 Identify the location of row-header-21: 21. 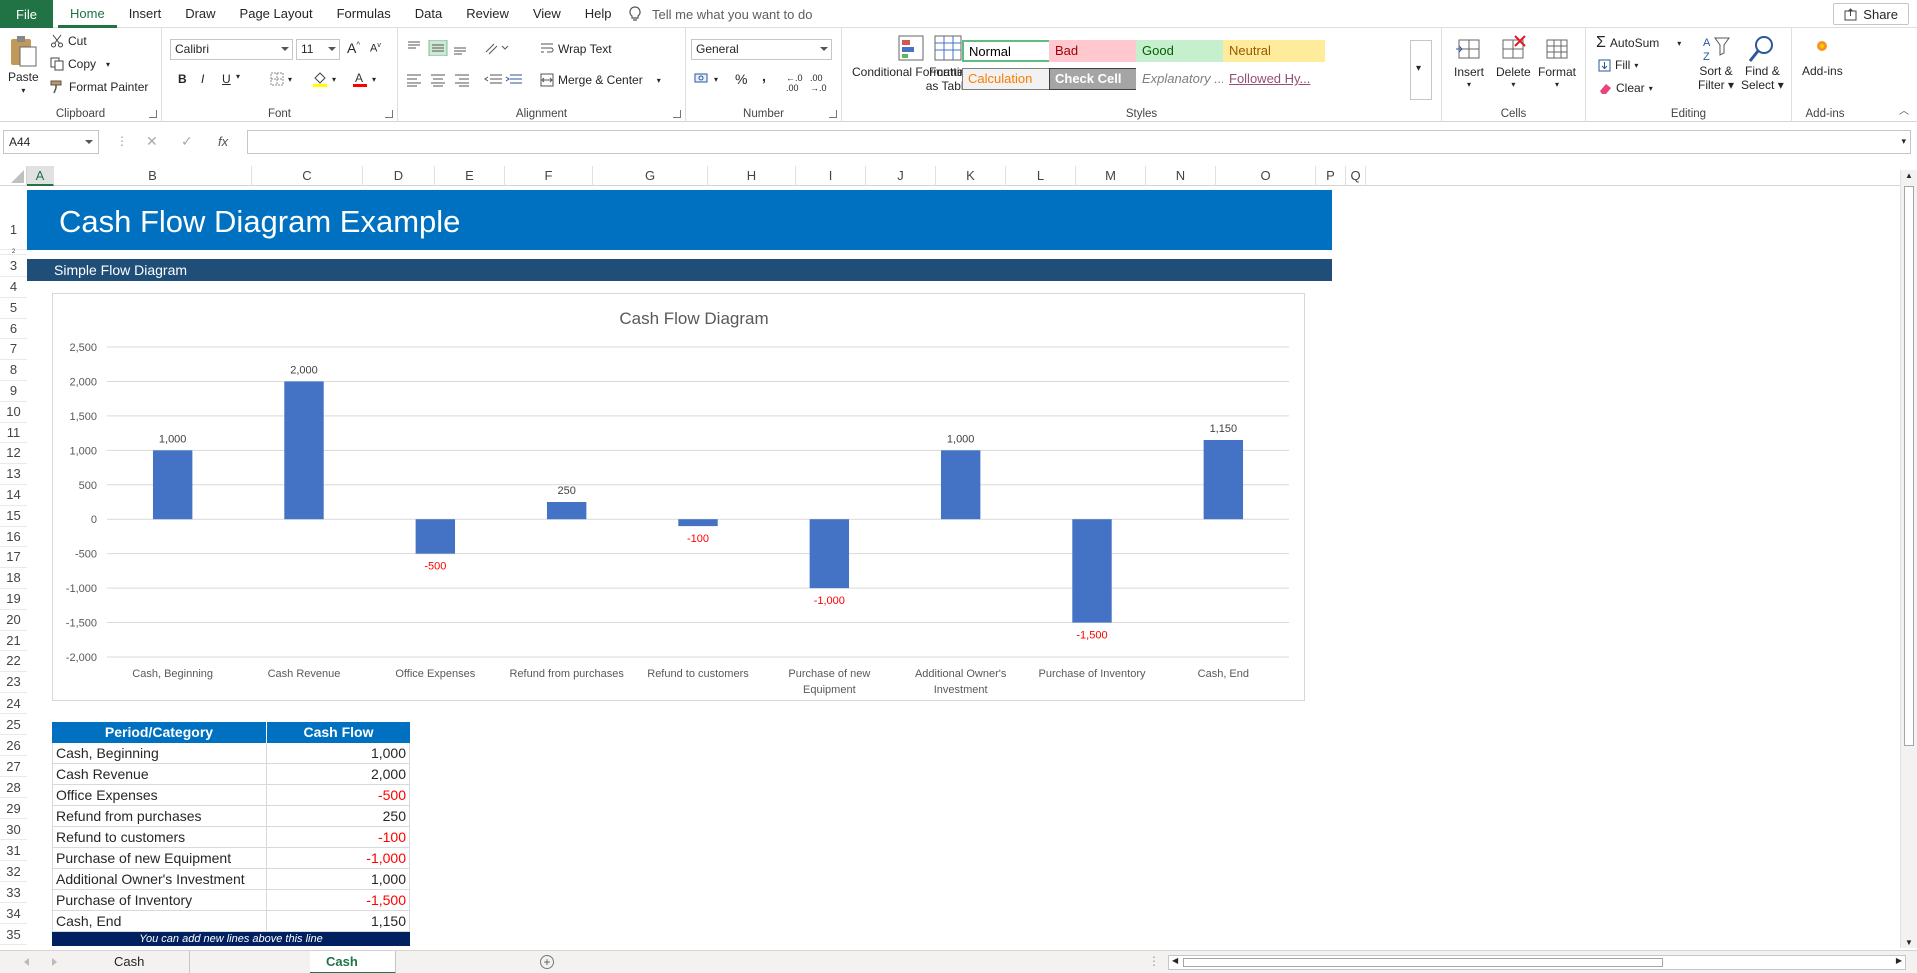
(13, 641).